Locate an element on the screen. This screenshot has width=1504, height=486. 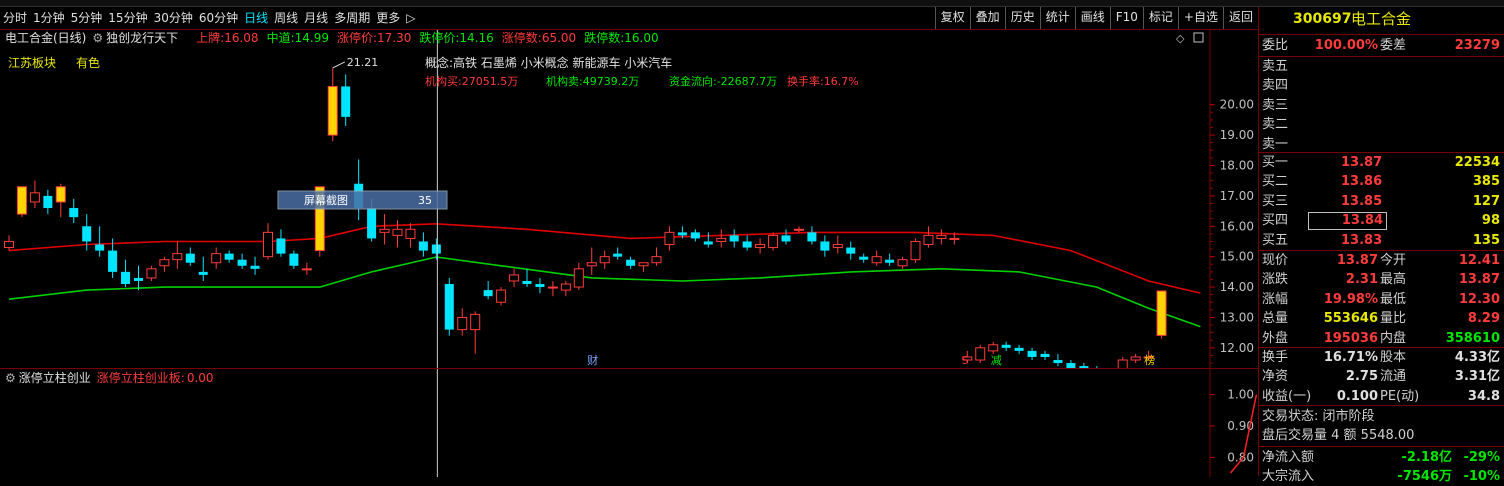
bid-row: 买四 13.84 98 is located at coordinates (1381, 221).